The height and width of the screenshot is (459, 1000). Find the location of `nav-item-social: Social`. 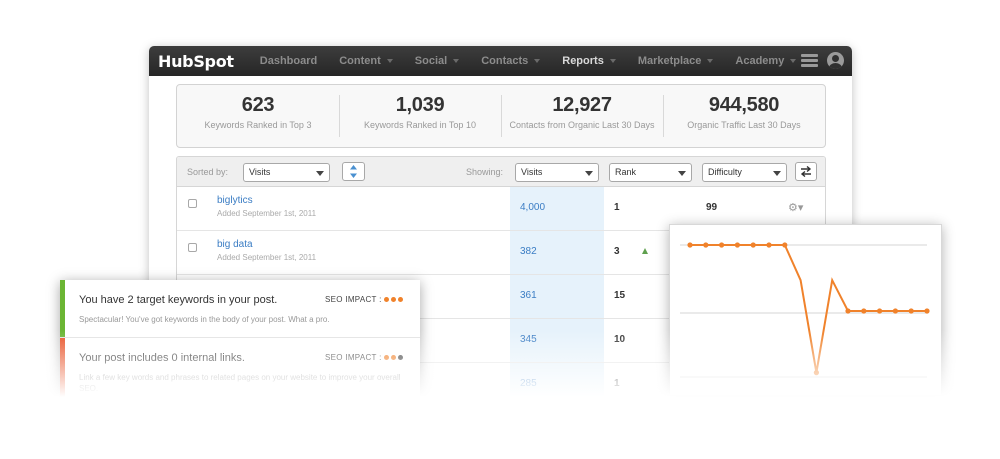

nav-item-social: Social is located at coordinates (437, 61).